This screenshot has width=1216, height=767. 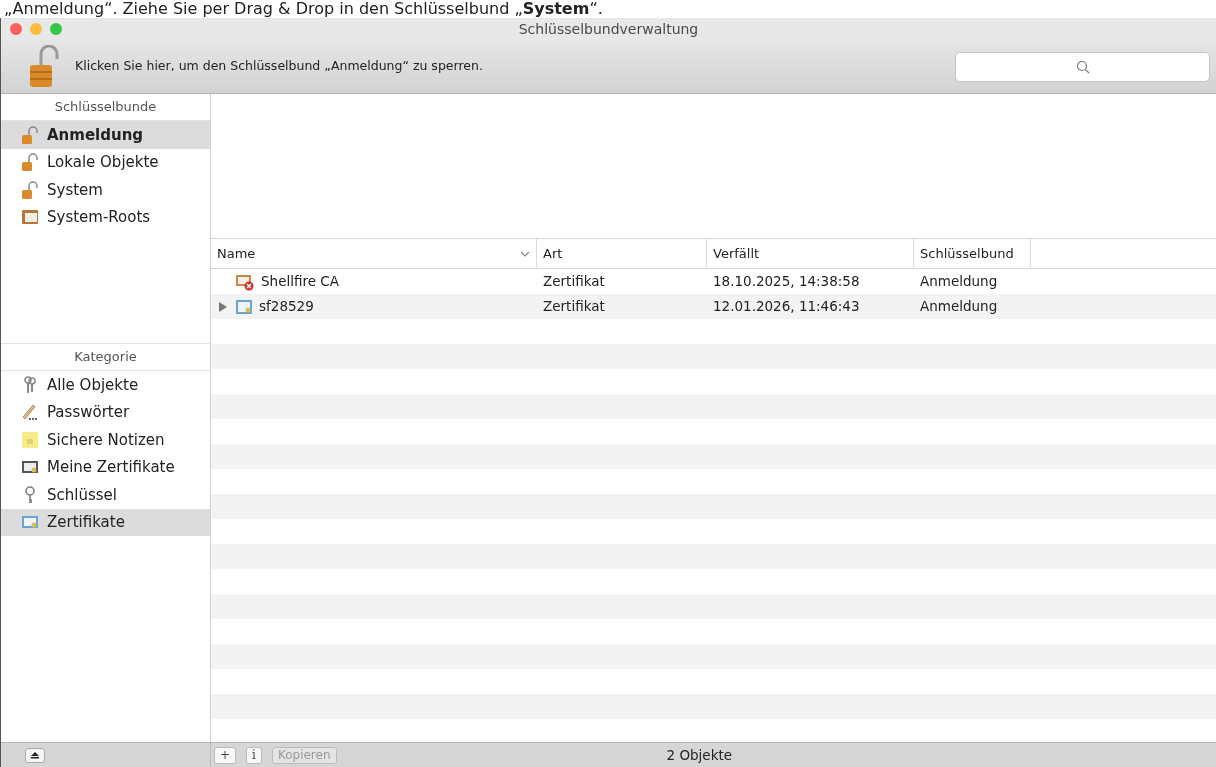 I want to click on search-icon, so click(x=1082, y=66).